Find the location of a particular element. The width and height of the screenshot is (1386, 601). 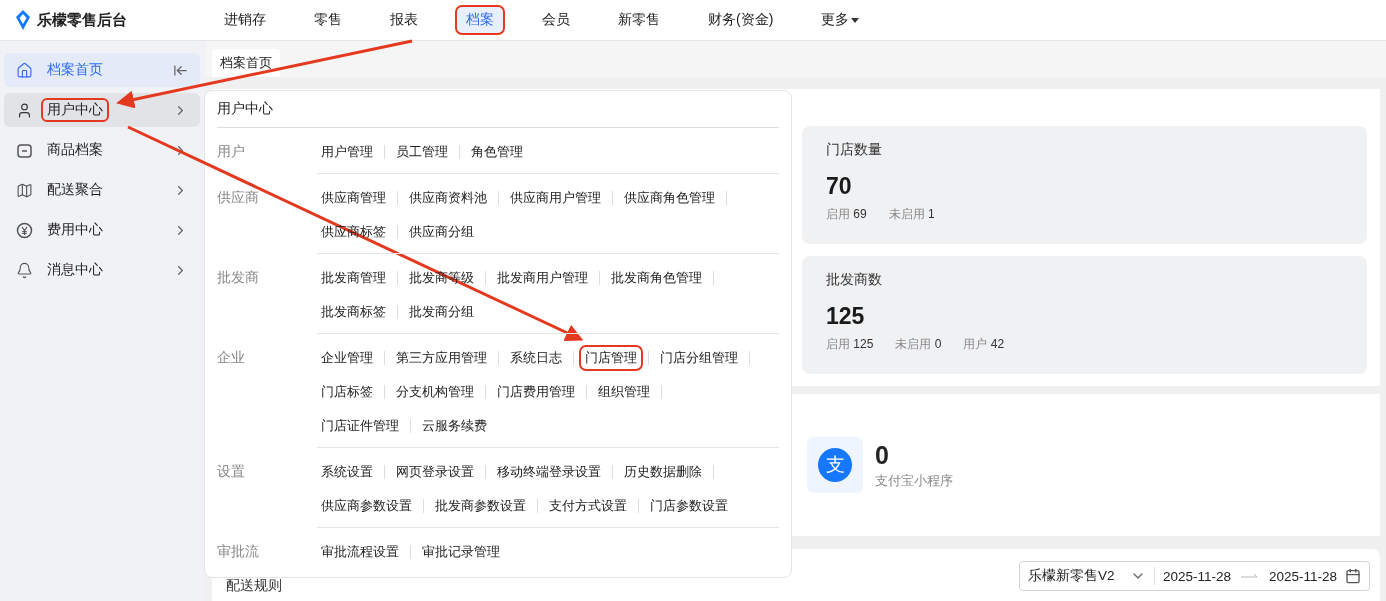

stat-text: 启用 125 is located at coordinates (850, 344).